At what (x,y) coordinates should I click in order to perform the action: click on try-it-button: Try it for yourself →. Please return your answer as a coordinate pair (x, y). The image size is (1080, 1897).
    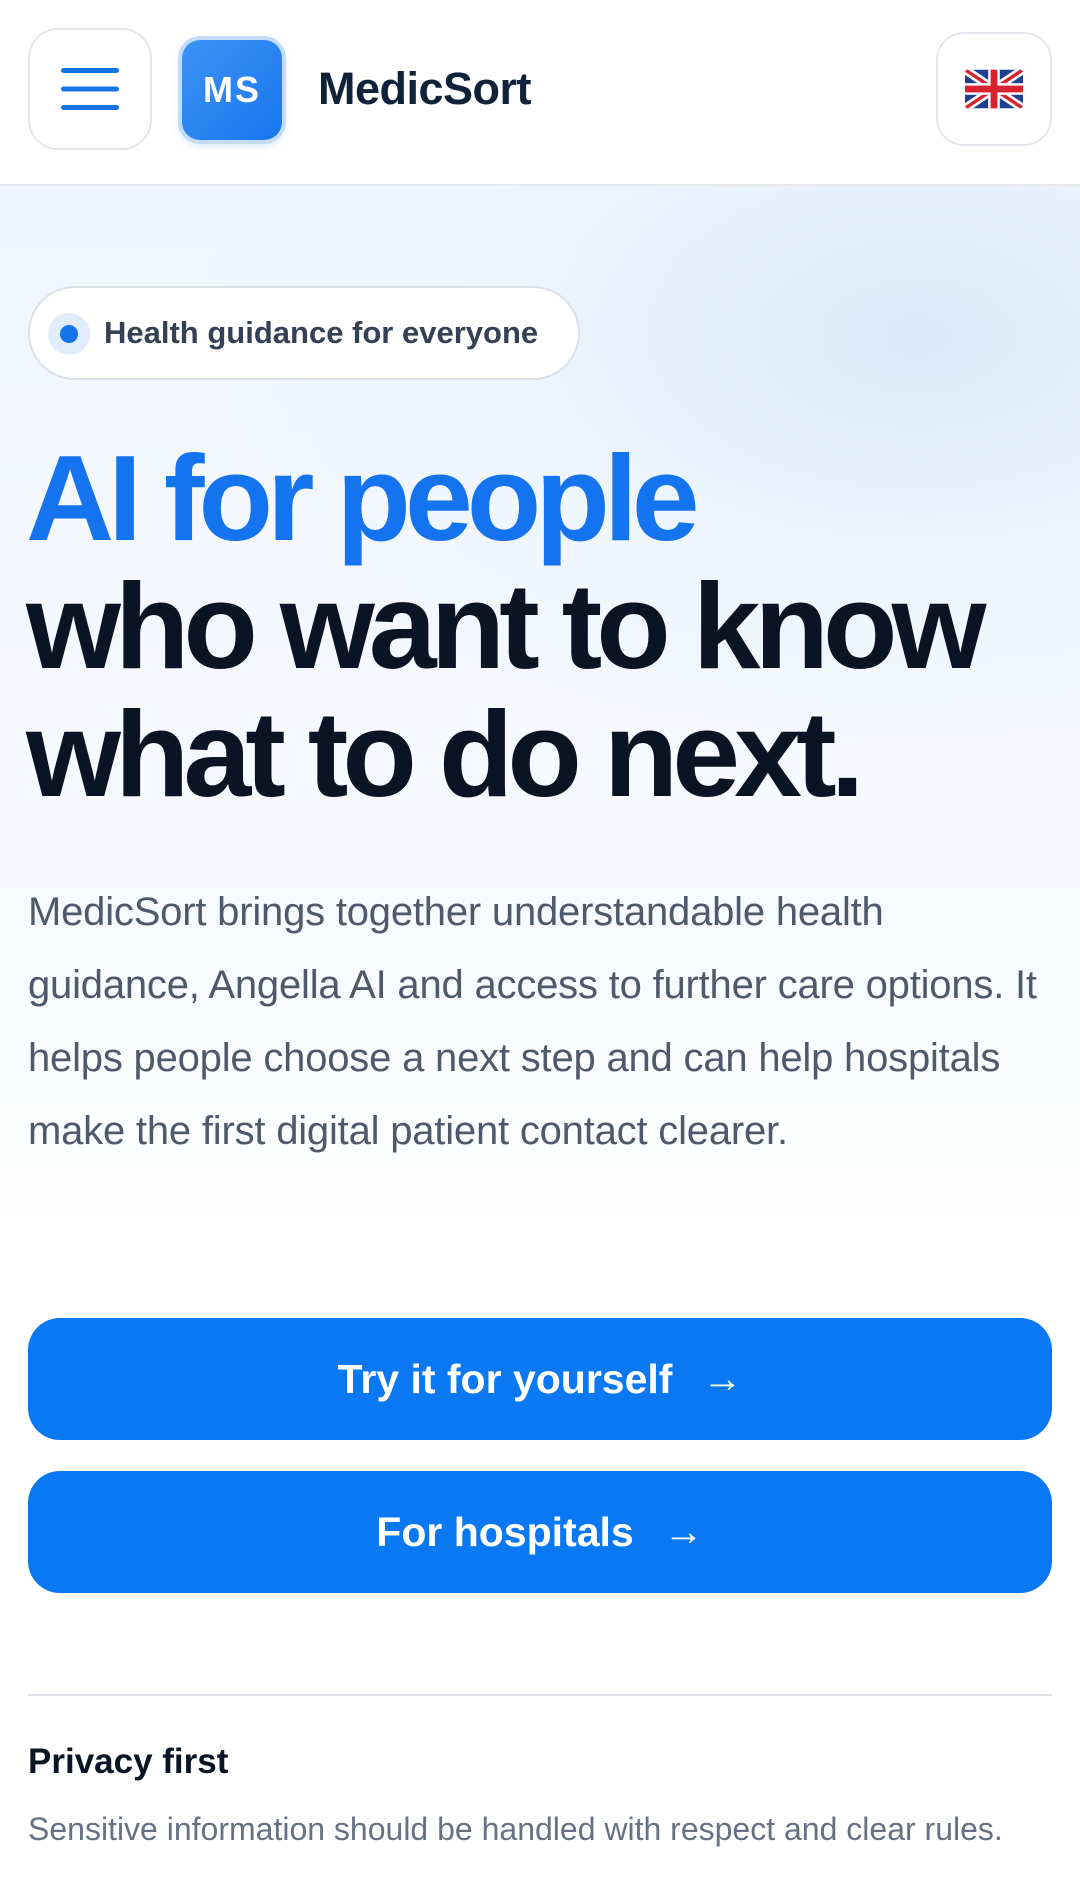
    Looking at the image, I should click on (540, 1379).